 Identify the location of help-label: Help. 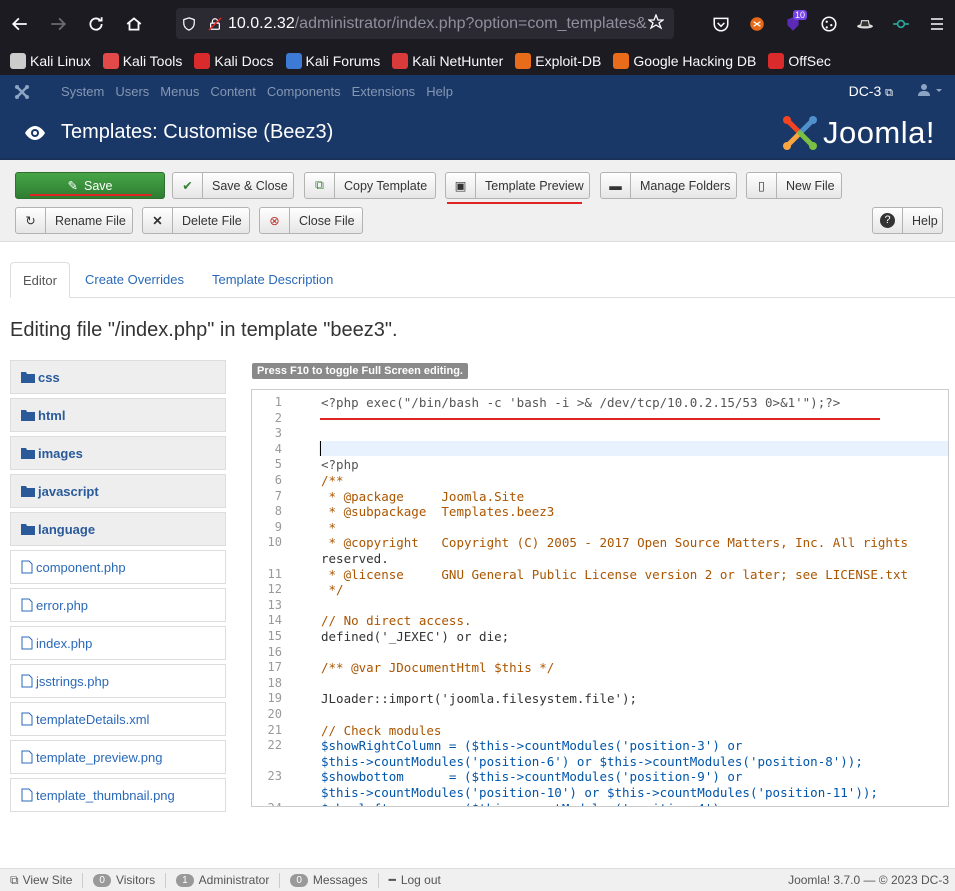
(925, 220).